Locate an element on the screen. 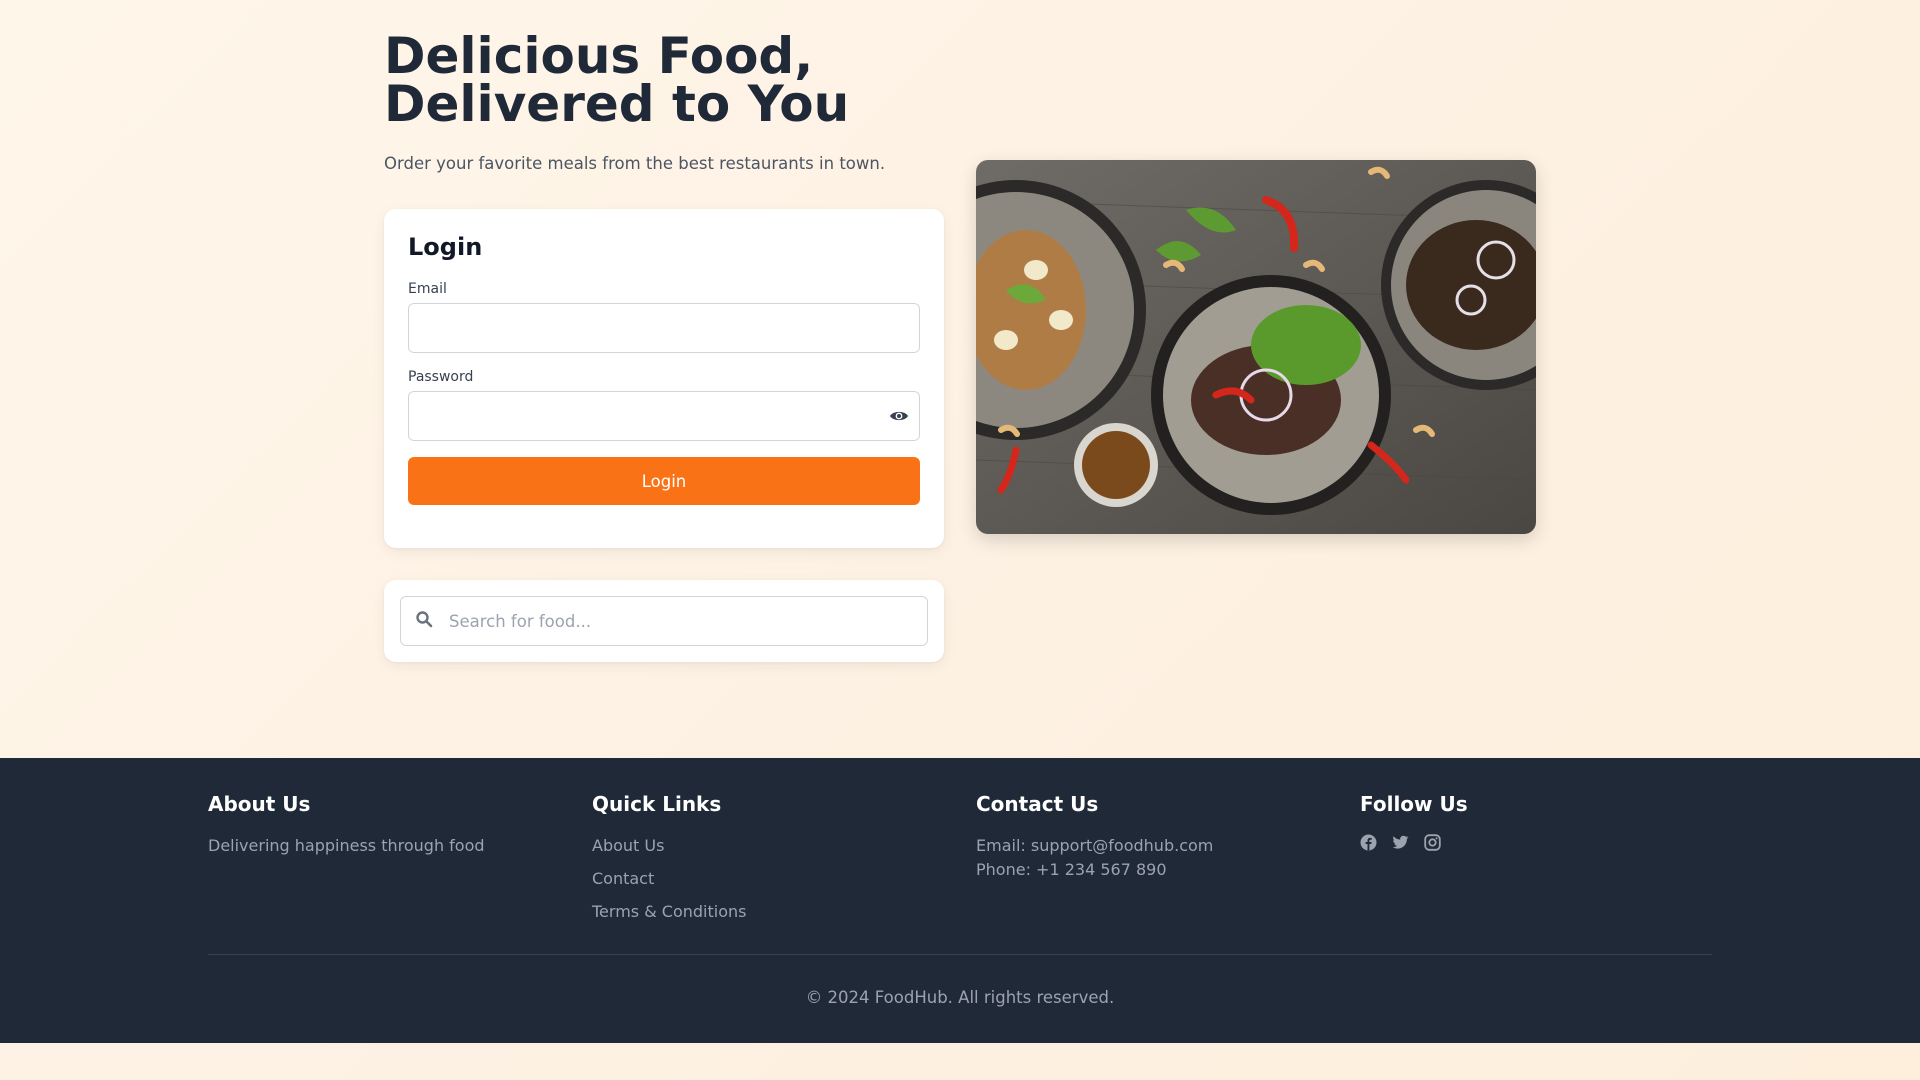 The image size is (1920, 1080). footer-contact-heading: Contact Us is located at coordinates (1037, 804).